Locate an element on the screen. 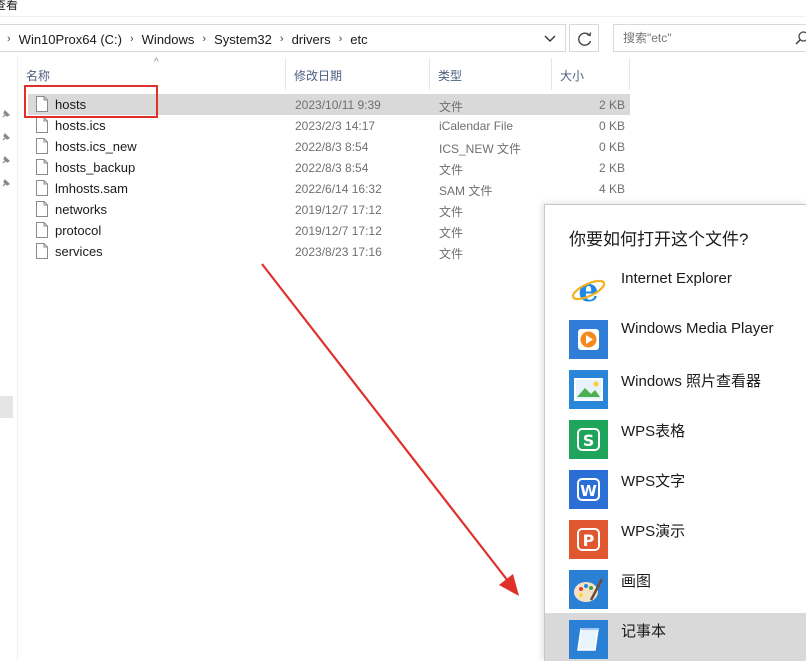 The image size is (806, 661). nav-selected-item is located at coordinates (6, 407).